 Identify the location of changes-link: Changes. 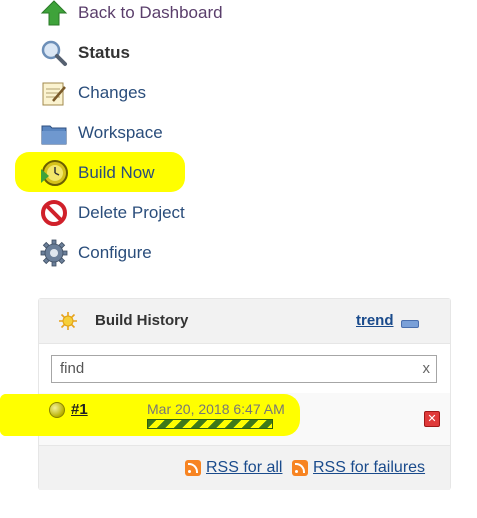
(93, 93).